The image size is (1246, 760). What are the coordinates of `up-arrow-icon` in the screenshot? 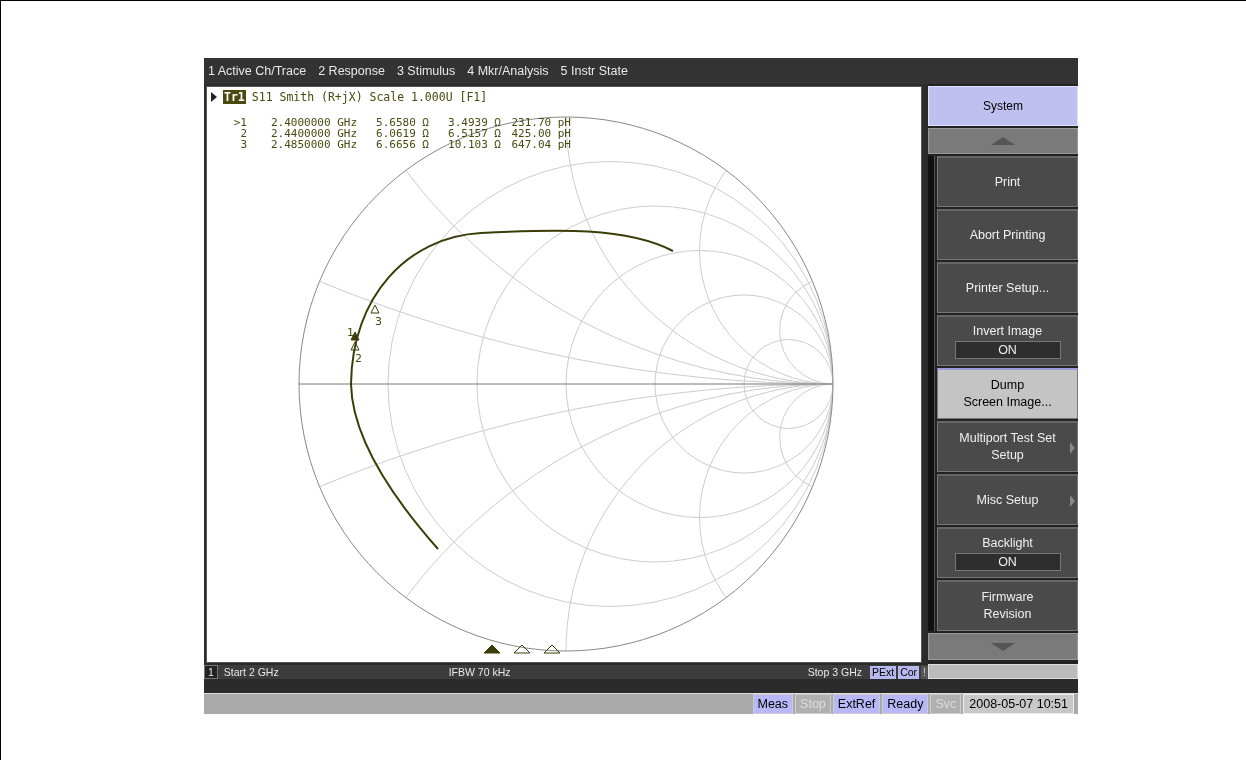 It's located at (1003, 141).